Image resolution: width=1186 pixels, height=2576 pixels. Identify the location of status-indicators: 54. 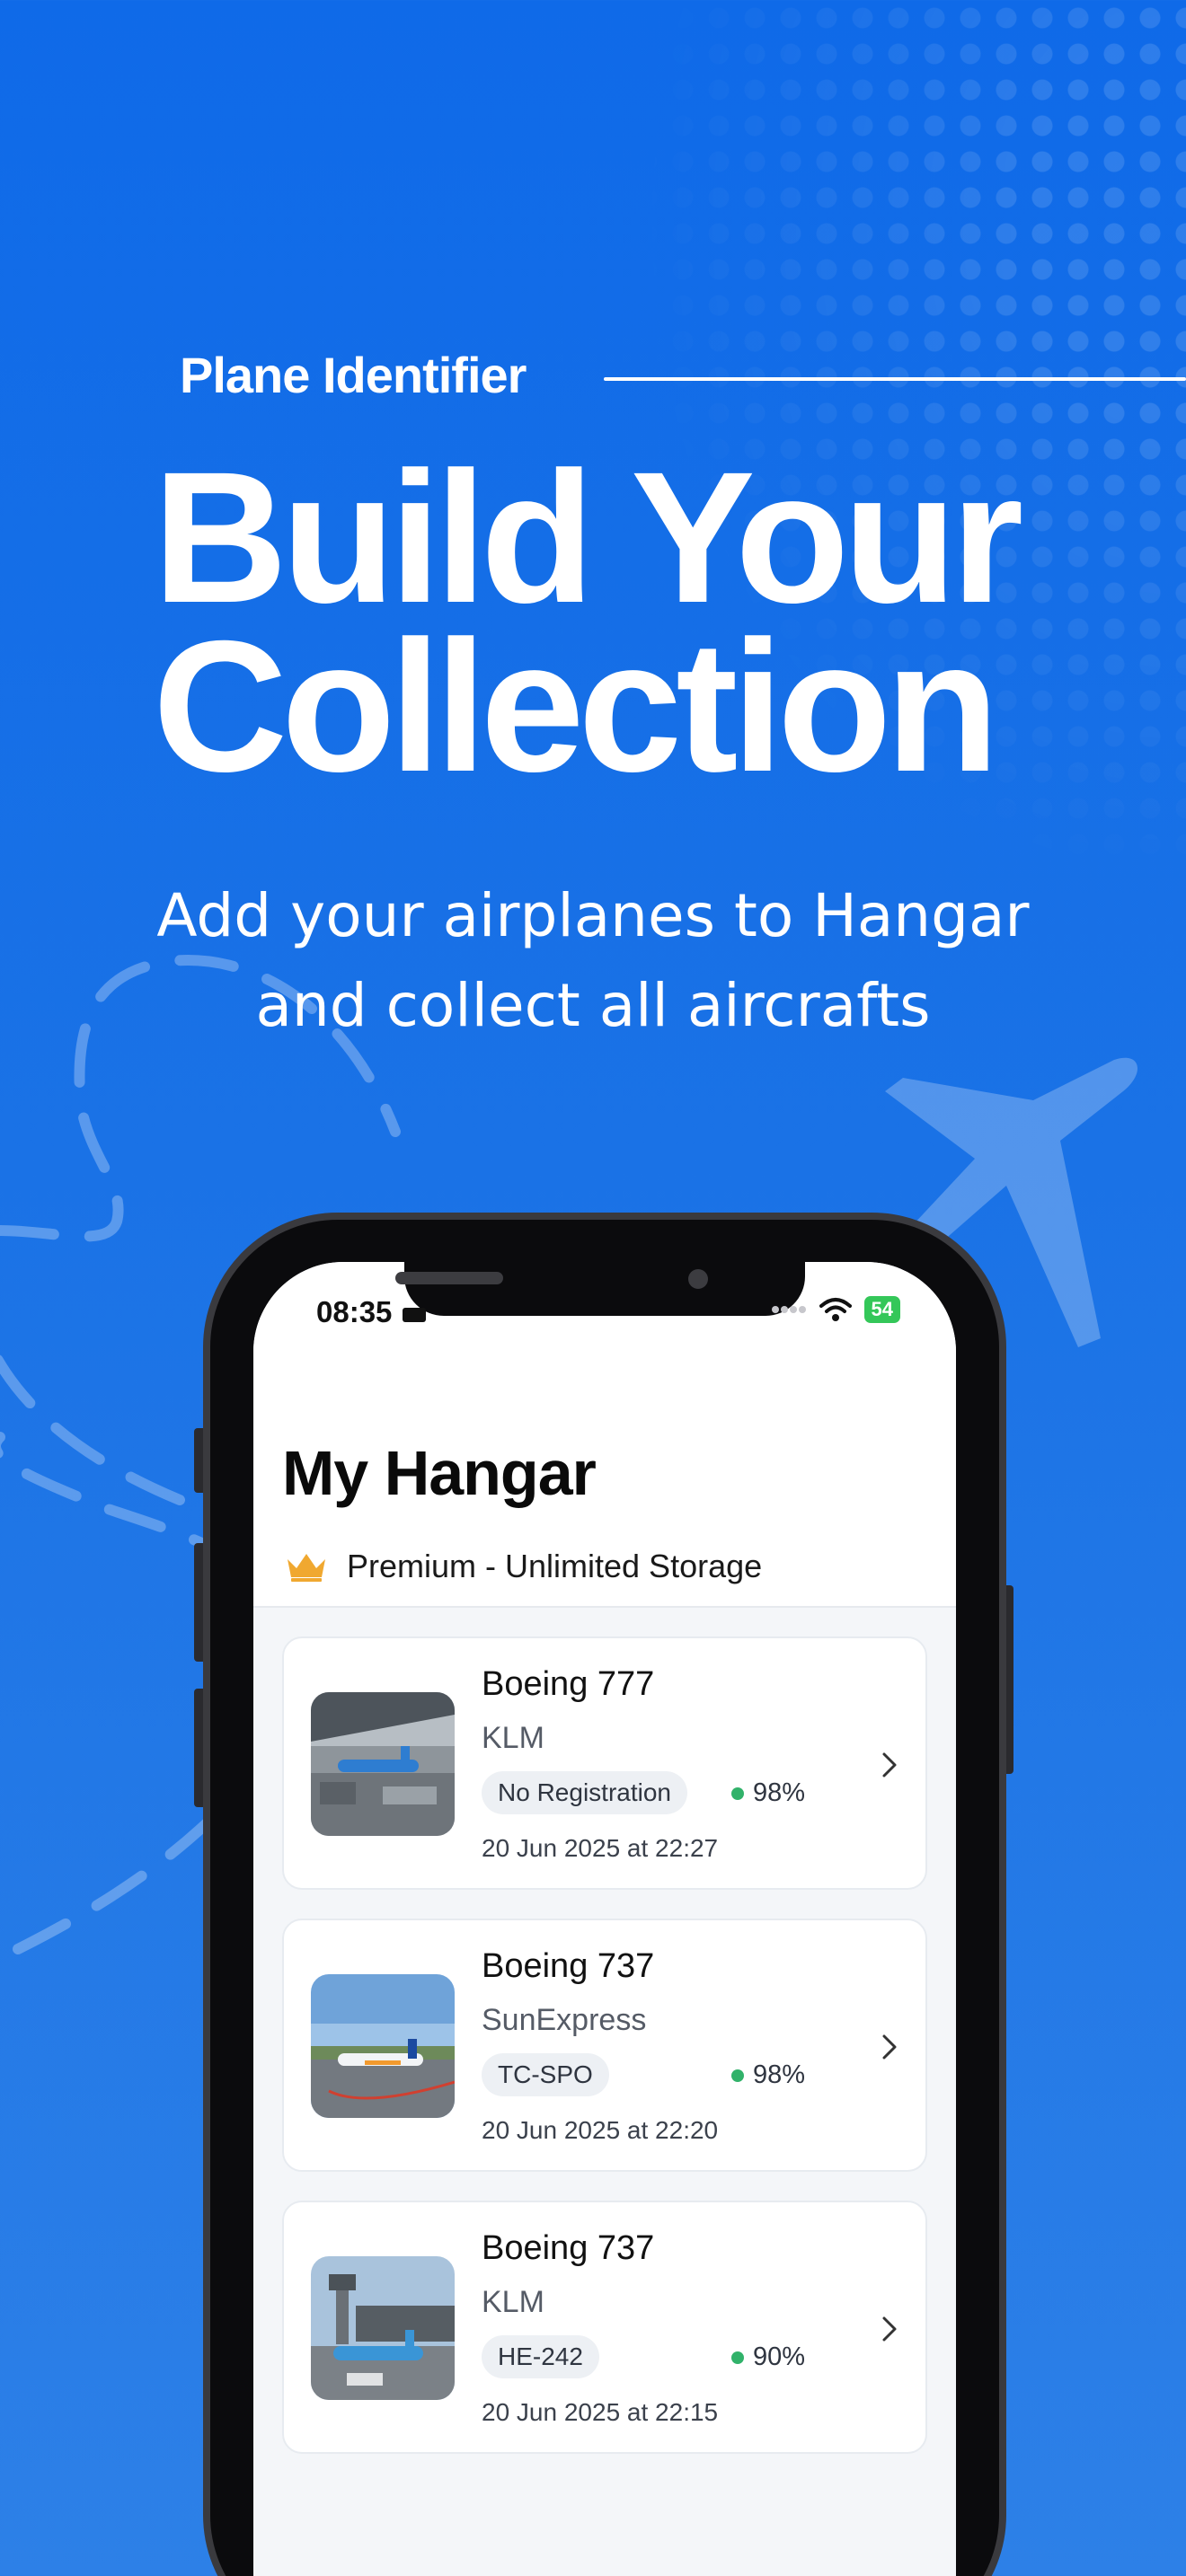
(835, 1309).